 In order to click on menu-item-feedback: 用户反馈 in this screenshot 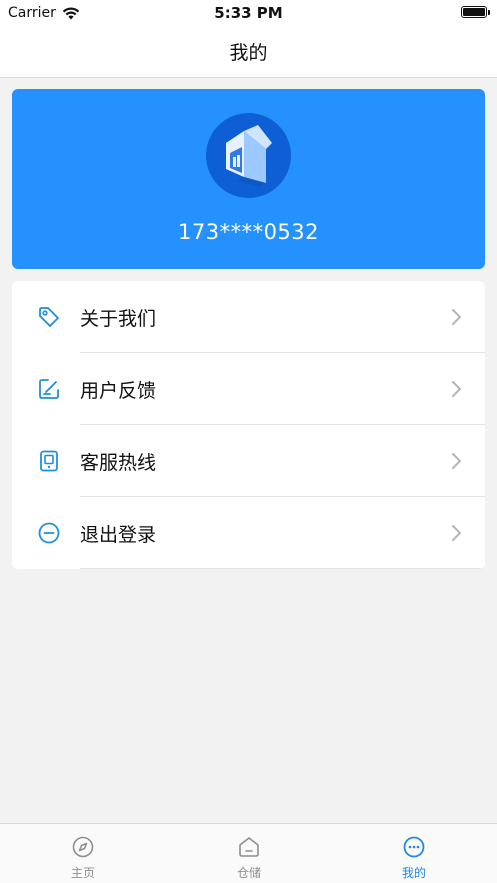, I will do `click(248, 389)`.